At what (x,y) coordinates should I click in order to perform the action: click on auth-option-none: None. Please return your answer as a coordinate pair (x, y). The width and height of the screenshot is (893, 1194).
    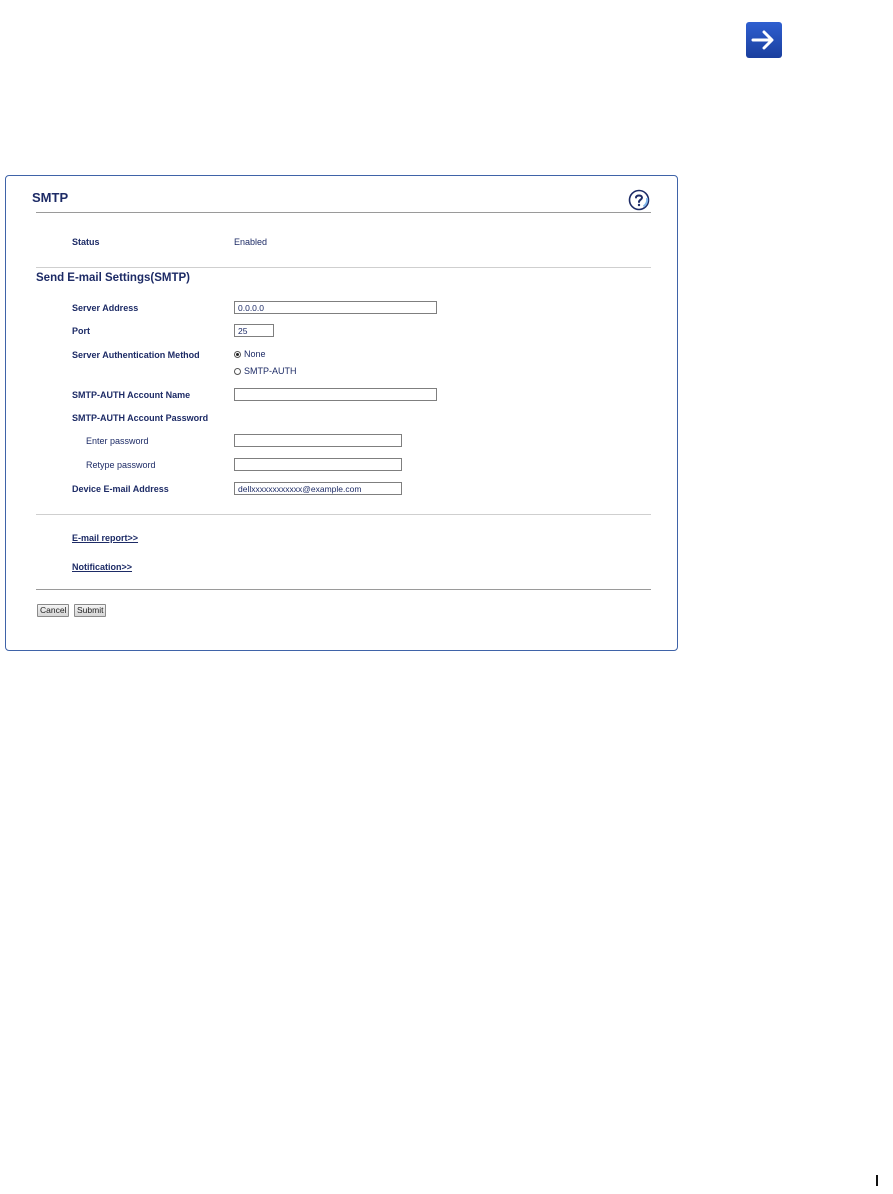
    Looking at the image, I should click on (250, 354).